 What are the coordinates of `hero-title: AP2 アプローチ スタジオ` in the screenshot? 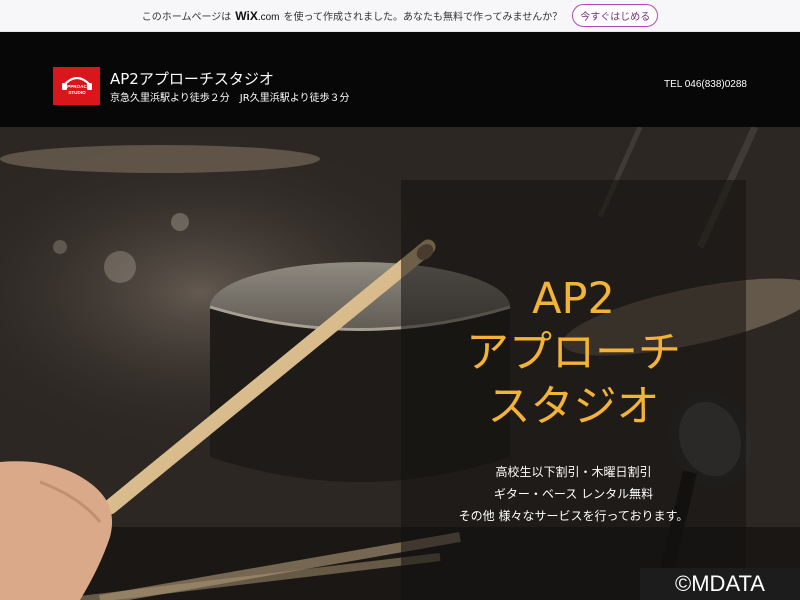 It's located at (573, 353).